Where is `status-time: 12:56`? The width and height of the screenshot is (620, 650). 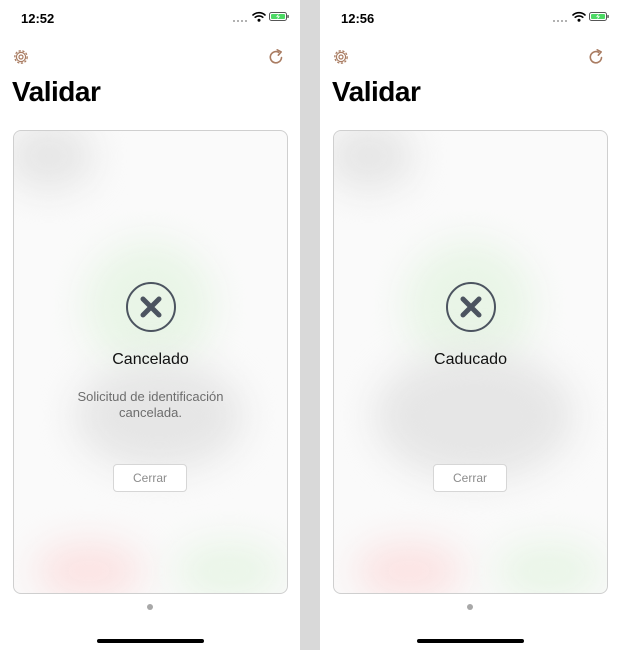 status-time: 12:56 is located at coordinates (358, 18).